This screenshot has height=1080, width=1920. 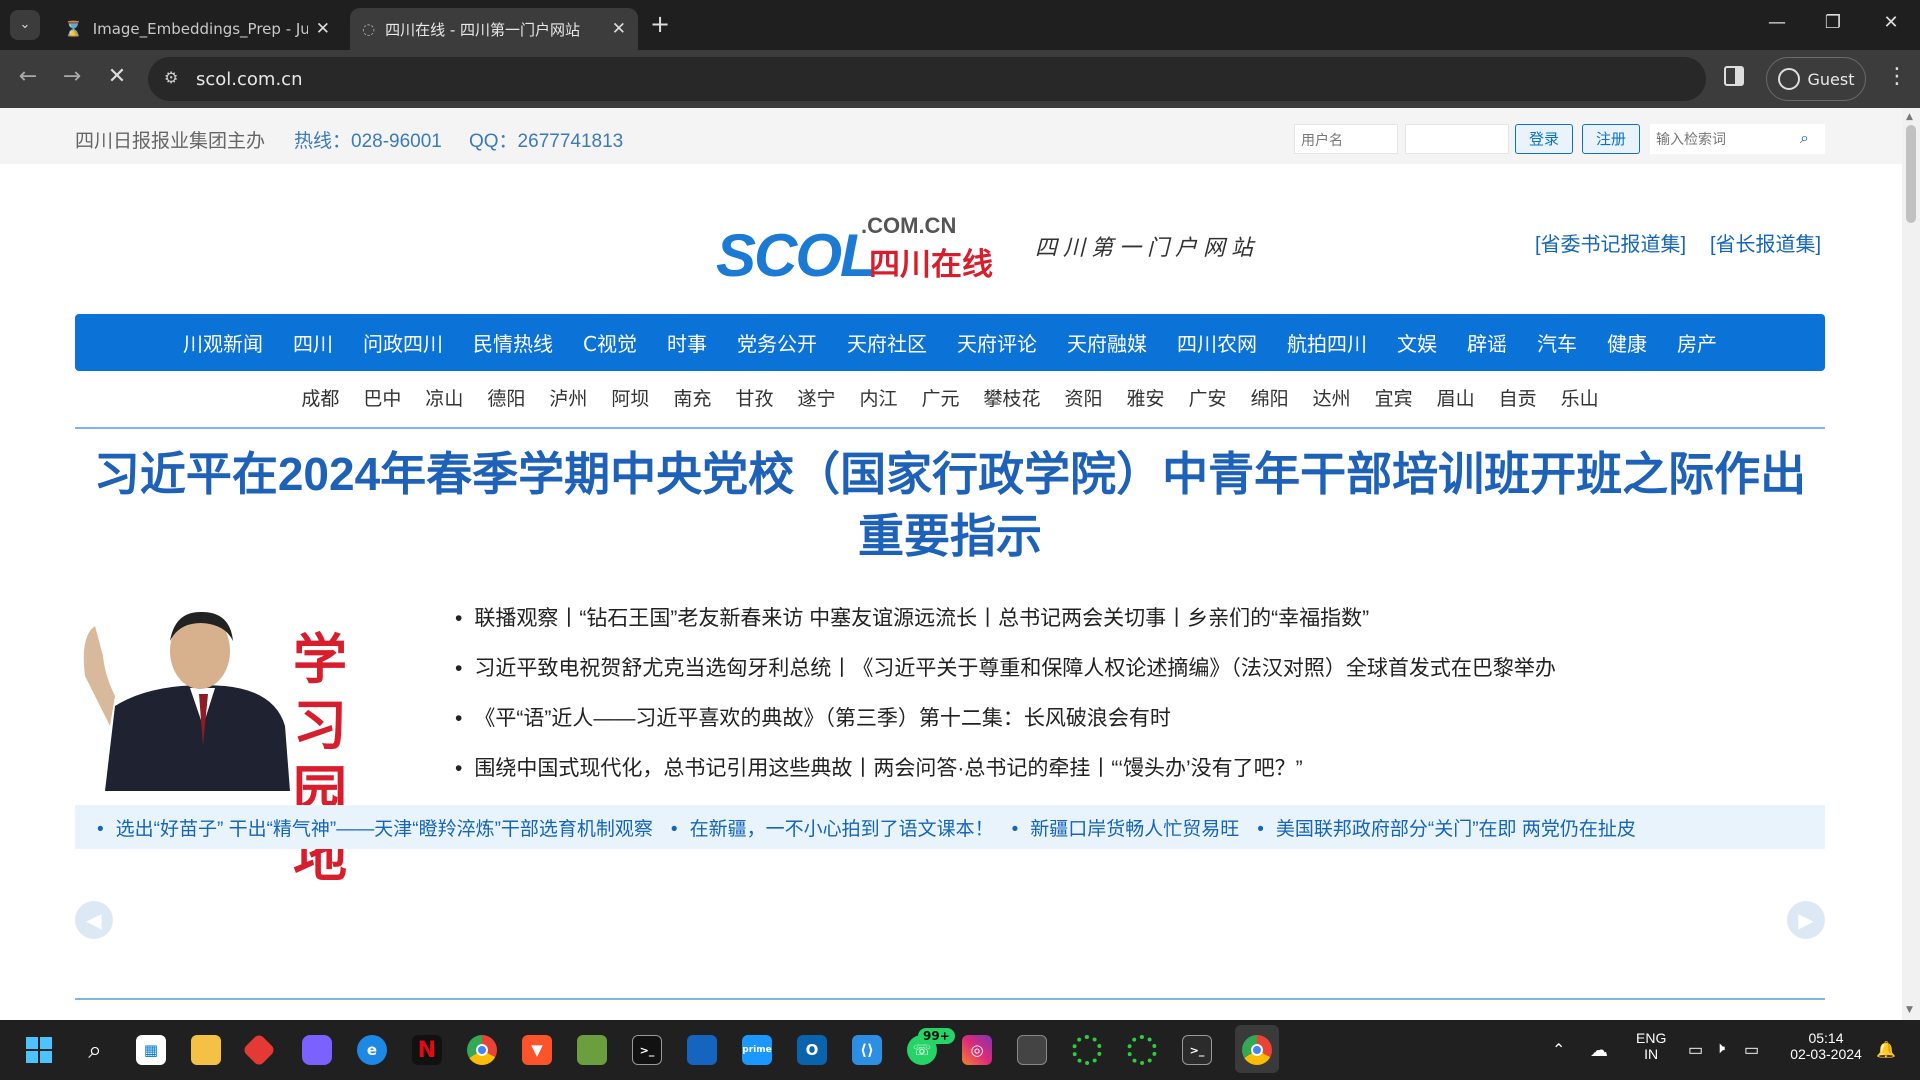 I want to click on stop-loading-icon: ✕, so click(x=117, y=76).